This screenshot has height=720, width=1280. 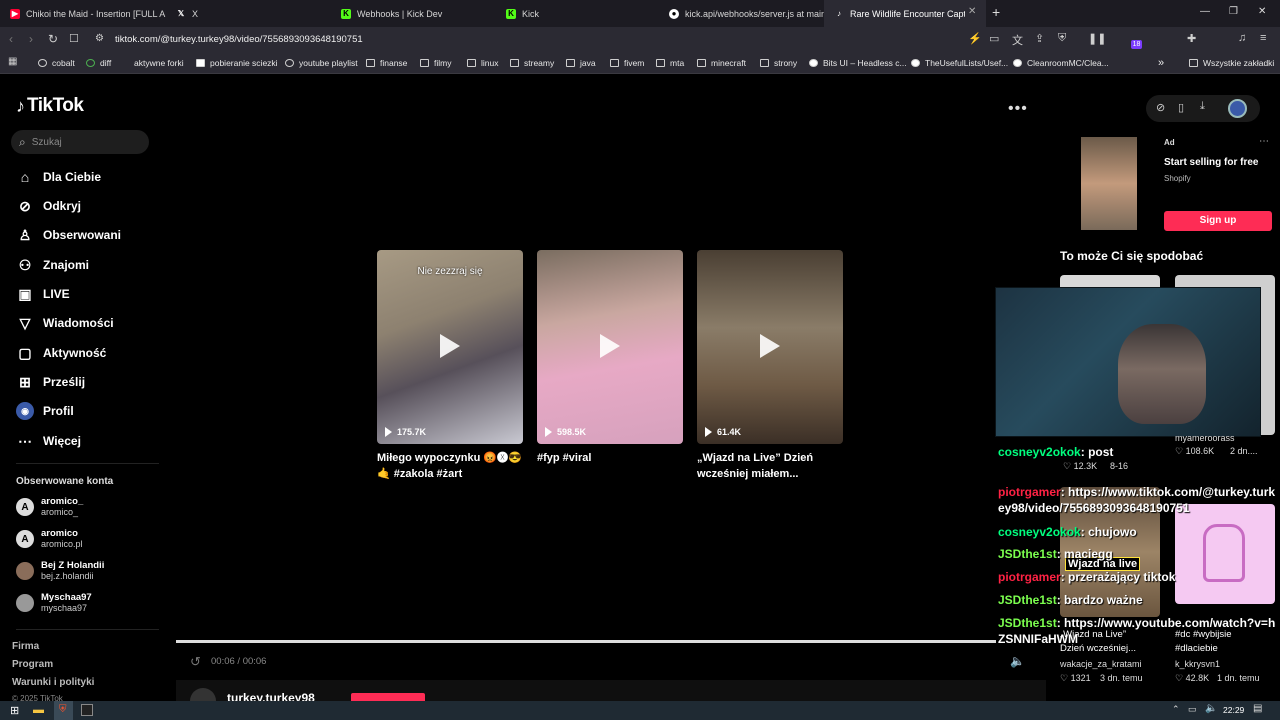 What do you see at coordinates (45, 411) in the screenshot?
I see `nav-profile: ◉ Profil` at bounding box center [45, 411].